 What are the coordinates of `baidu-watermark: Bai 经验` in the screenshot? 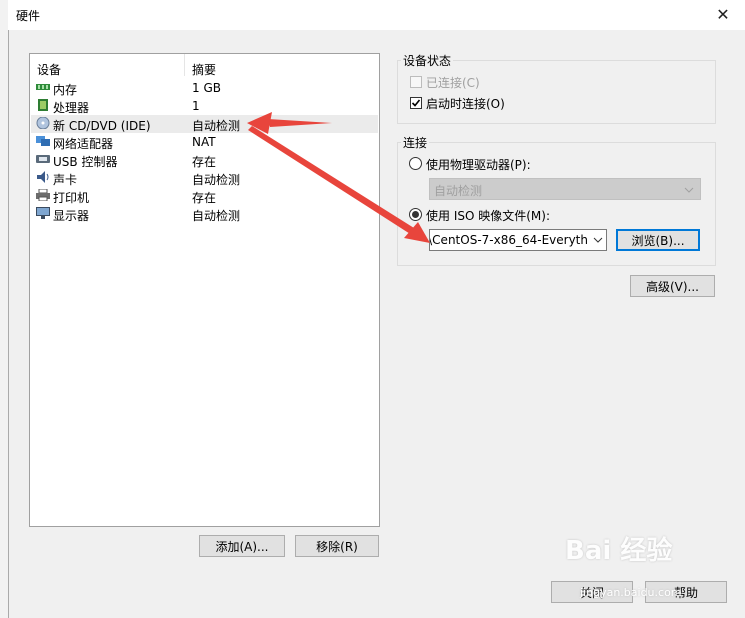 It's located at (619, 551).